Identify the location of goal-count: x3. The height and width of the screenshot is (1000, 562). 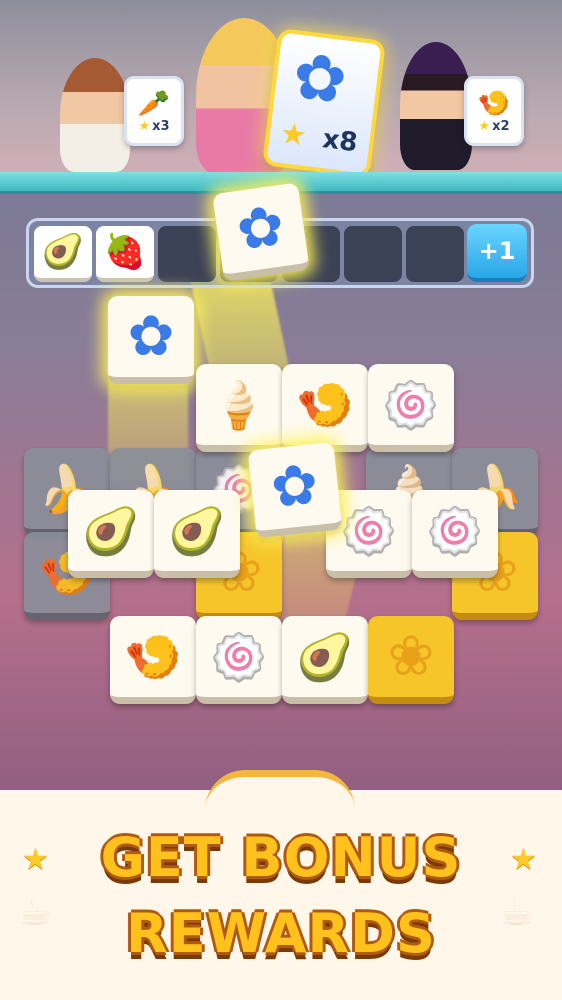
(161, 126).